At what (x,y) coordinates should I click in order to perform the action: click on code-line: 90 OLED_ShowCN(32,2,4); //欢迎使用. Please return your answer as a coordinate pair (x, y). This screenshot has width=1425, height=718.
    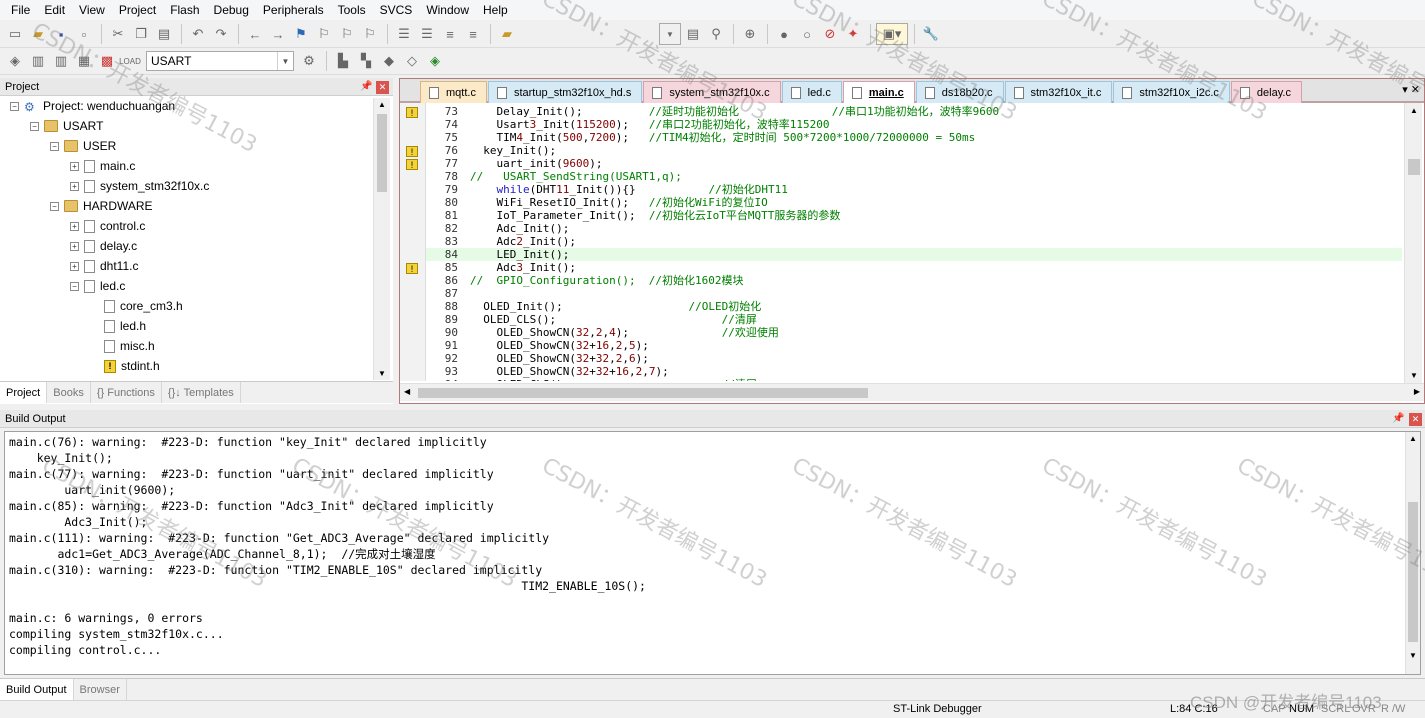
    Looking at the image, I should click on (914, 332).